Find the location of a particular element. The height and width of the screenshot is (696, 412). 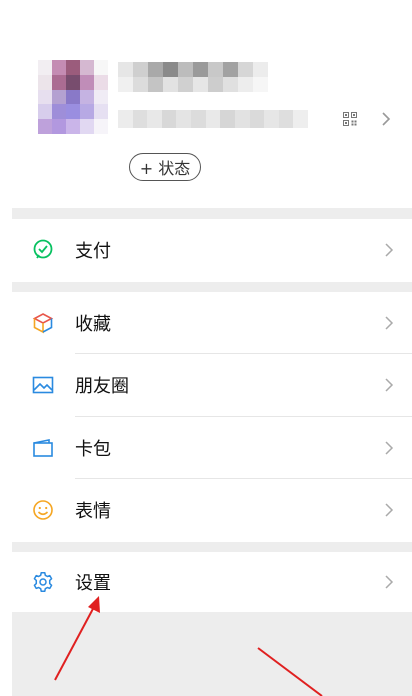

menu-item-pay: 支付 is located at coordinates (212, 250).